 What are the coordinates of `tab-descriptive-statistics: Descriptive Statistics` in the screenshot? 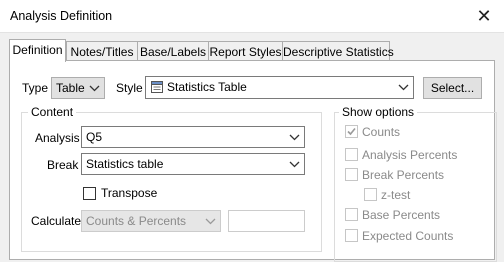 It's located at (338, 51).